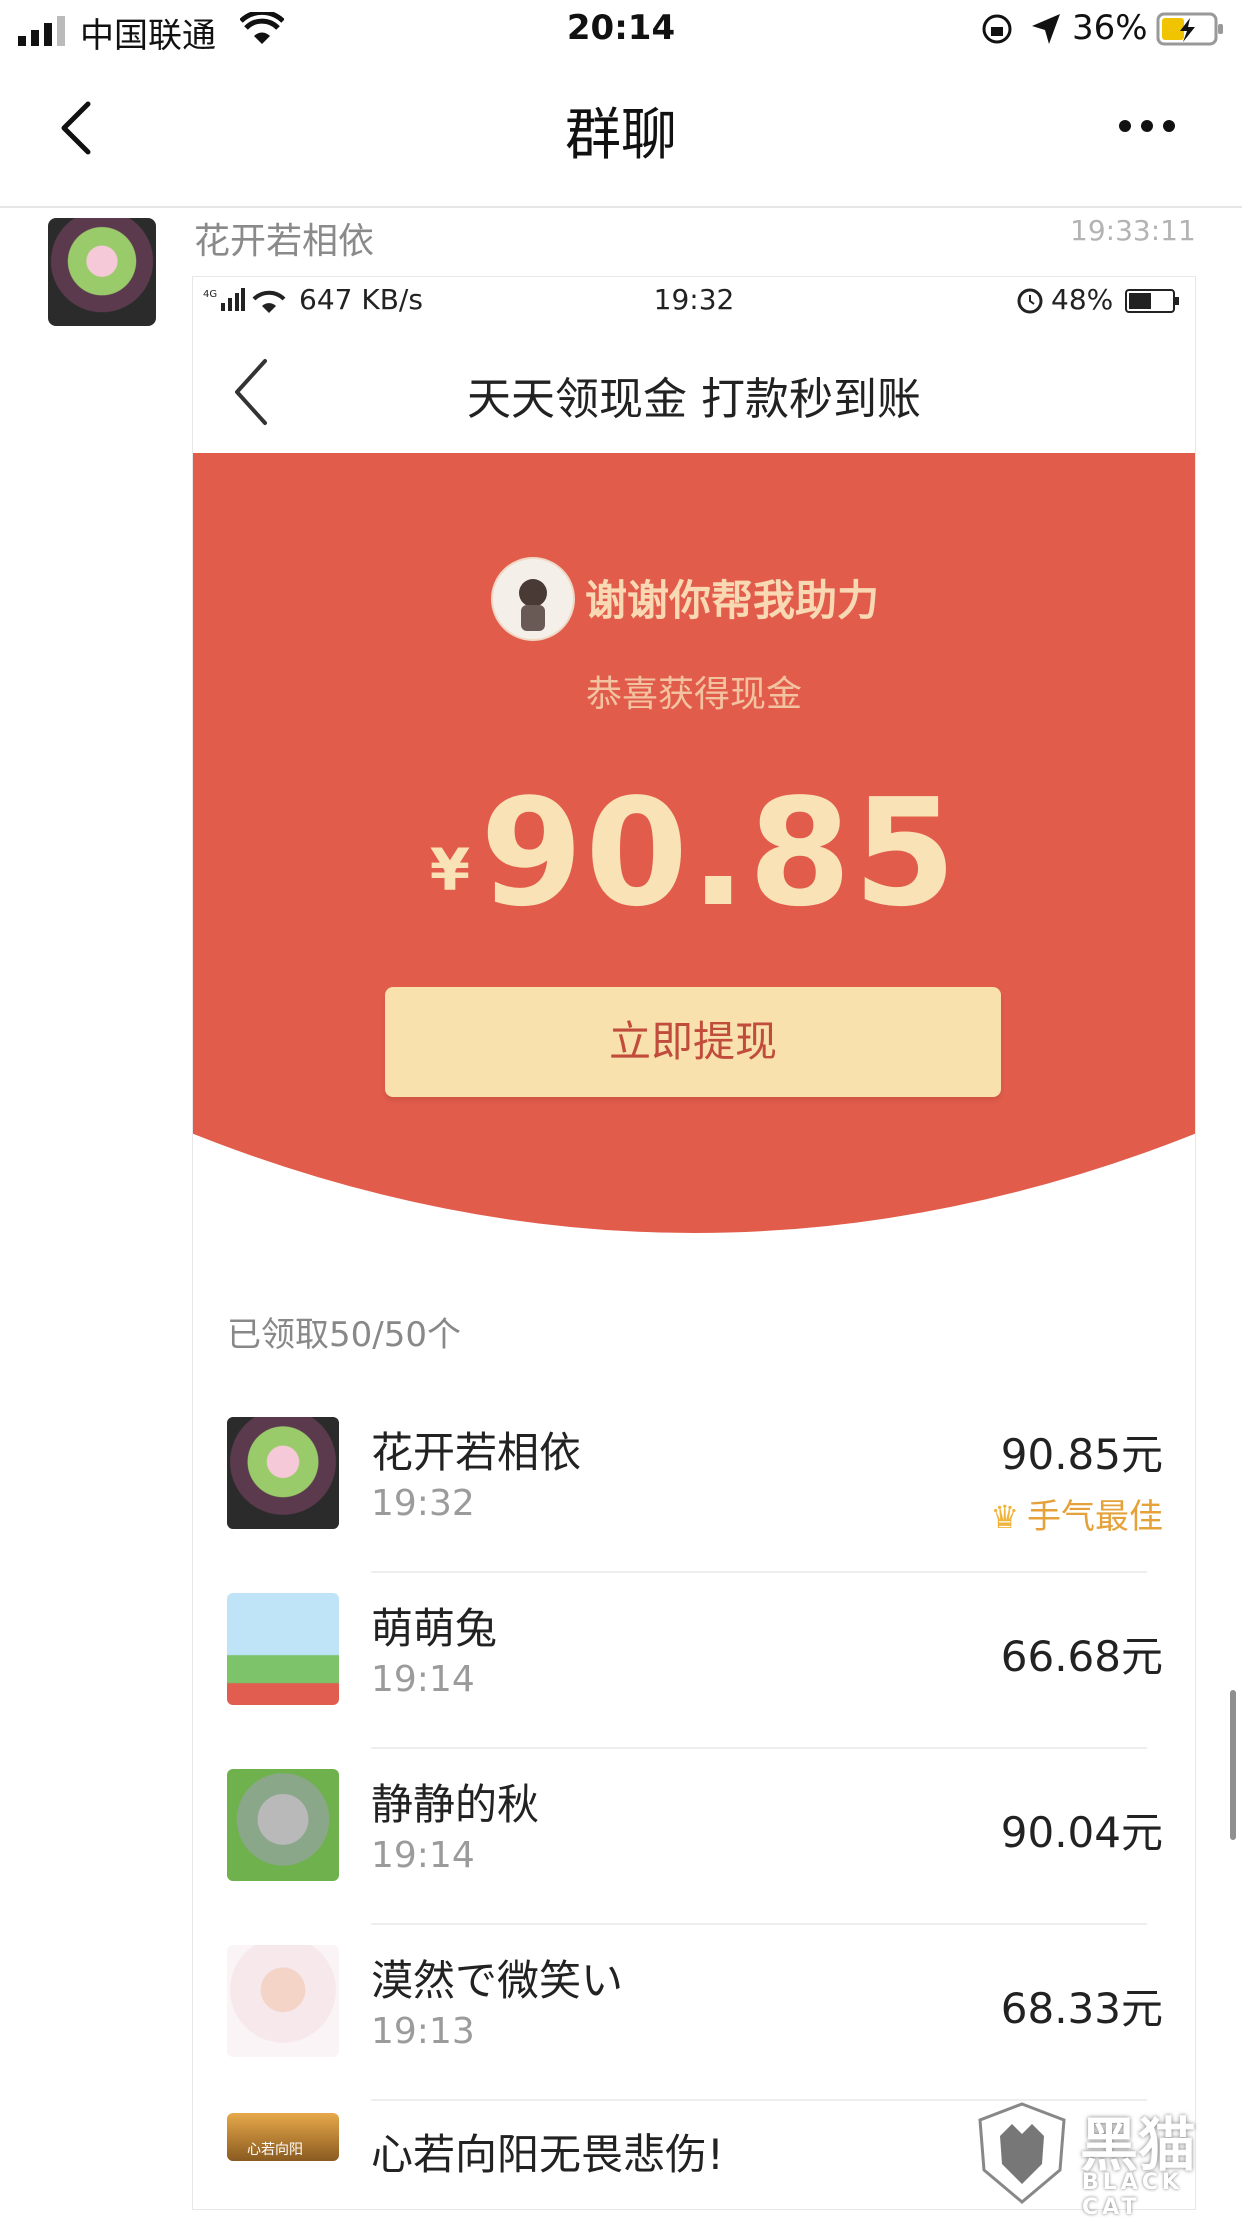  What do you see at coordinates (533, 605) in the screenshot?
I see `girl-avatar-icon` at bounding box center [533, 605].